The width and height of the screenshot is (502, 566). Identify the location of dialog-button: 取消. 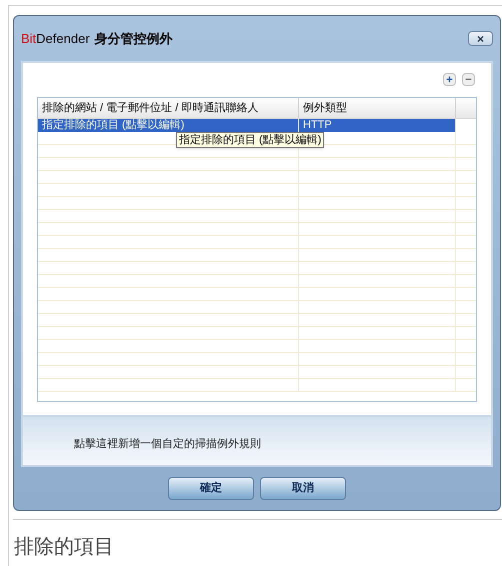
(303, 488).